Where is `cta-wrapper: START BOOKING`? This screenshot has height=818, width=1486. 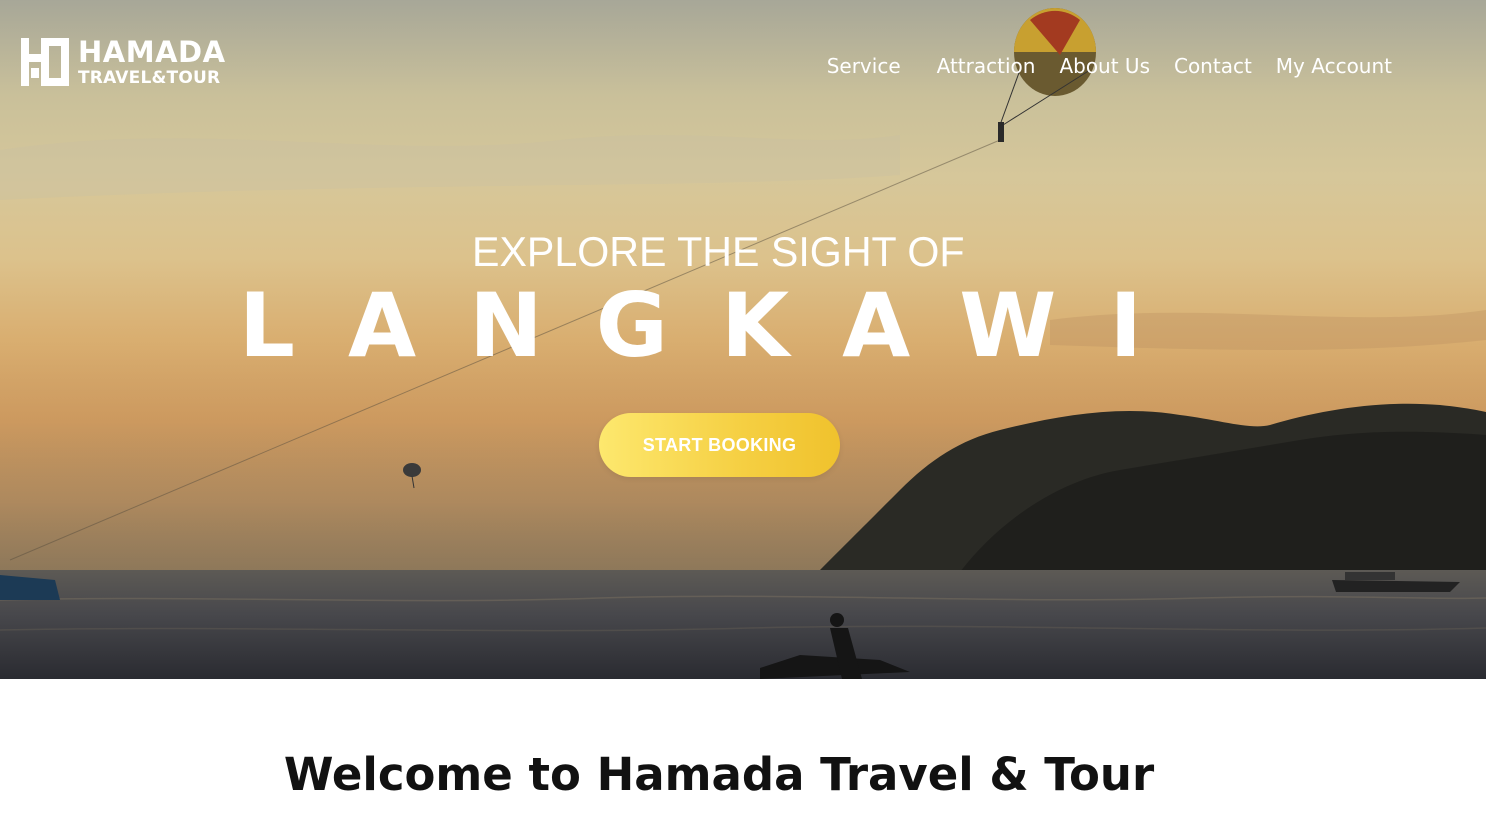
cta-wrapper: START BOOKING is located at coordinates (719, 445).